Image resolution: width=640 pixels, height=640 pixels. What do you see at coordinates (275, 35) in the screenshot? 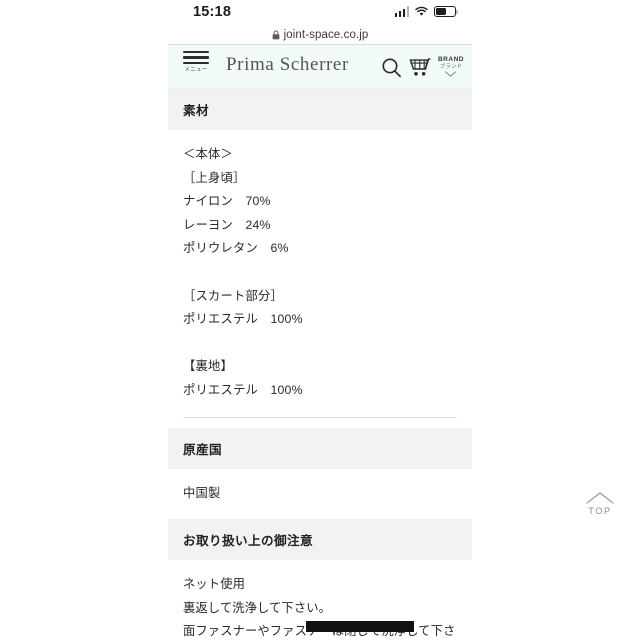
I see `lock-icon` at bounding box center [275, 35].